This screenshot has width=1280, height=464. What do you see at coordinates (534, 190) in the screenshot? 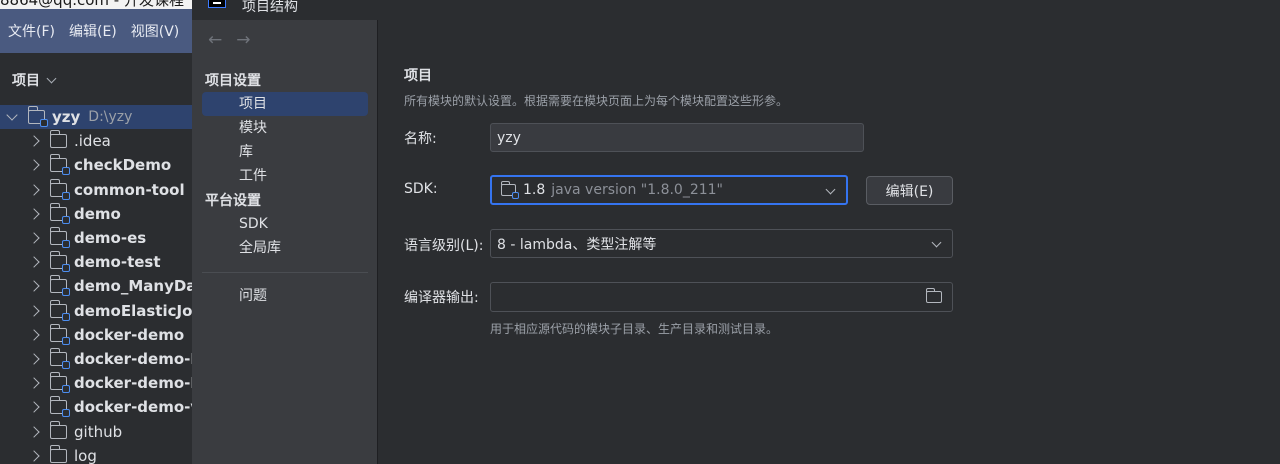
I see `sdk-version: 1.8` at bounding box center [534, 190].